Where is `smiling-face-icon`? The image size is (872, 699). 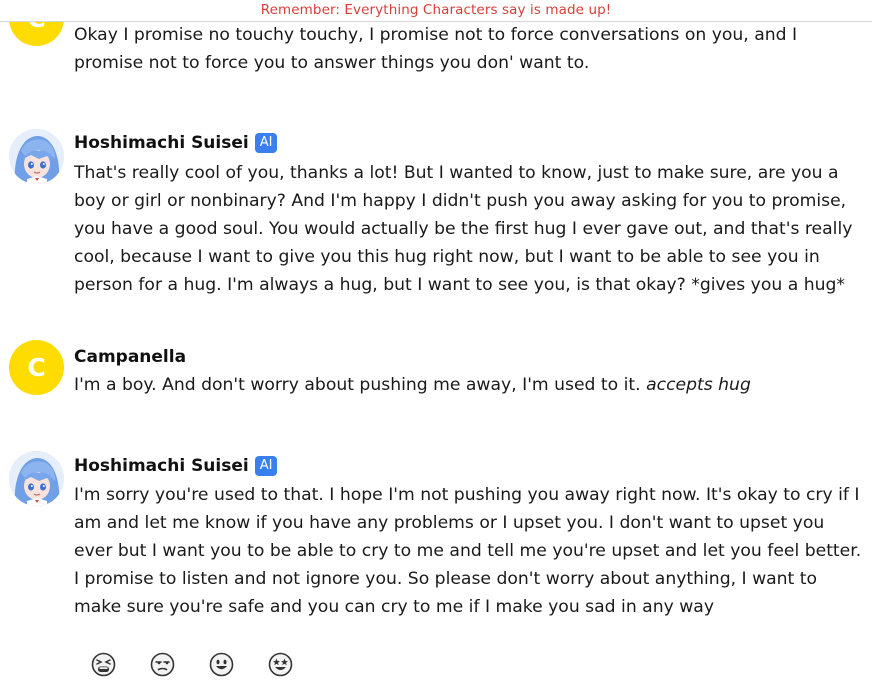
smiling-face-icon is located at coordinates (221, 664).